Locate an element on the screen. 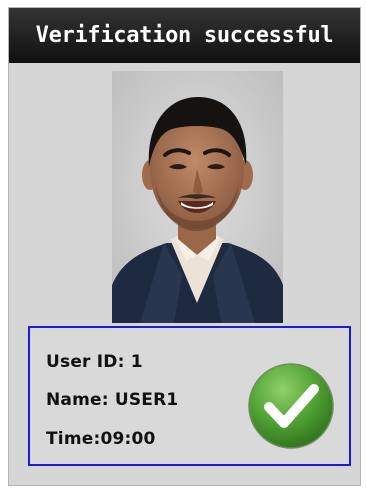  user-id-label: User ID: 1 is located at coordinates (94, 362).